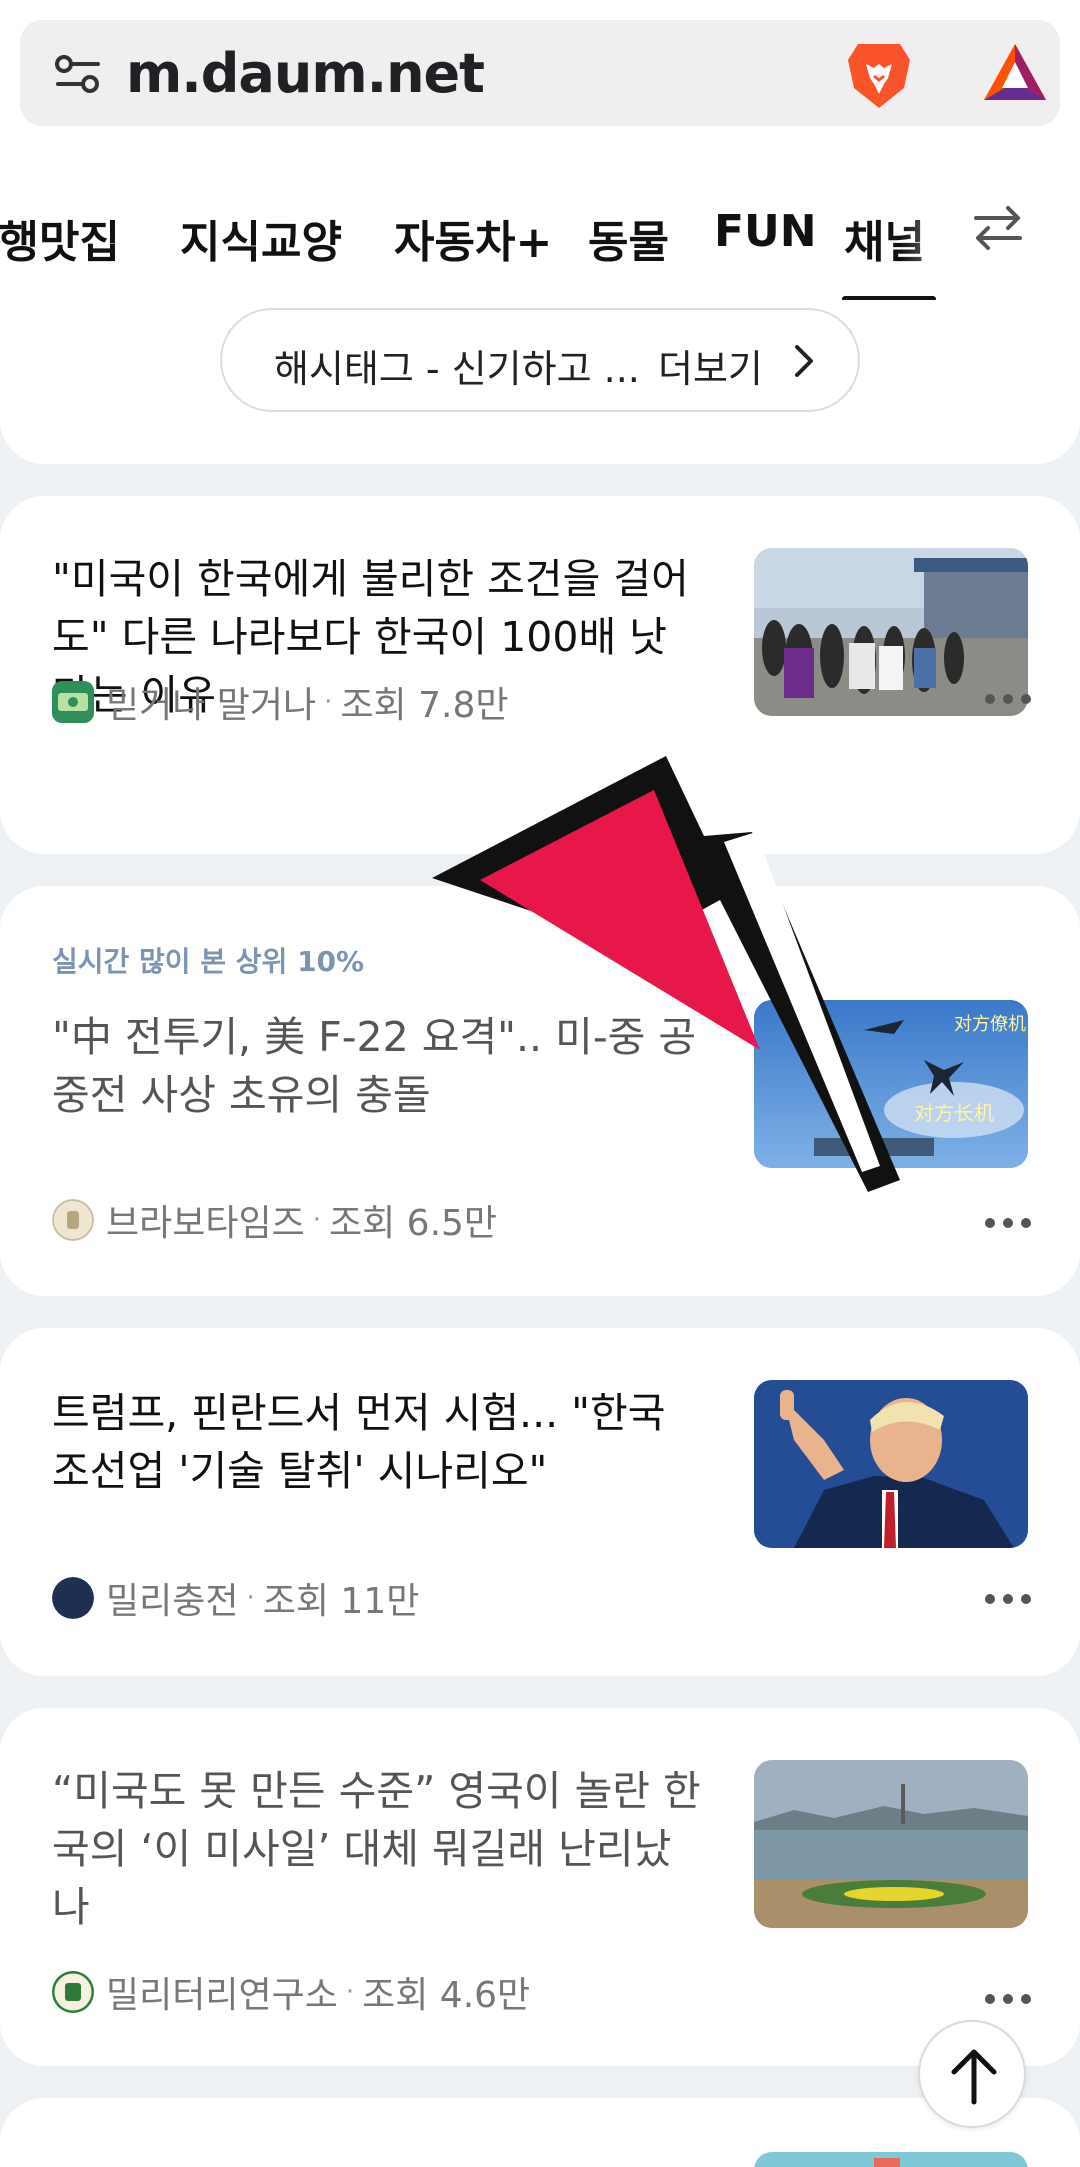  I want to click on article-meta: 브라보타임즈 · 조회 6.5만, so click(274, 1221).